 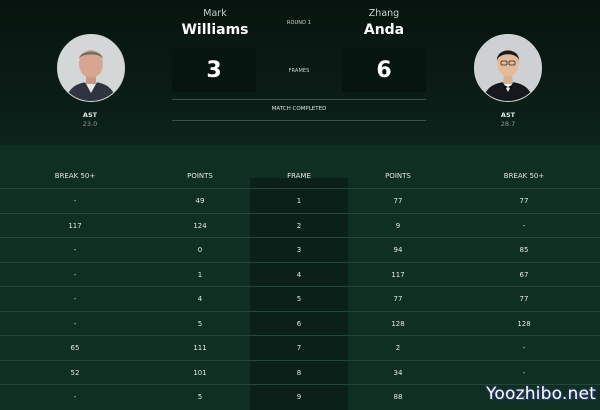 I want to click on cell-p1-break: 52, so click(x=75, y=372).